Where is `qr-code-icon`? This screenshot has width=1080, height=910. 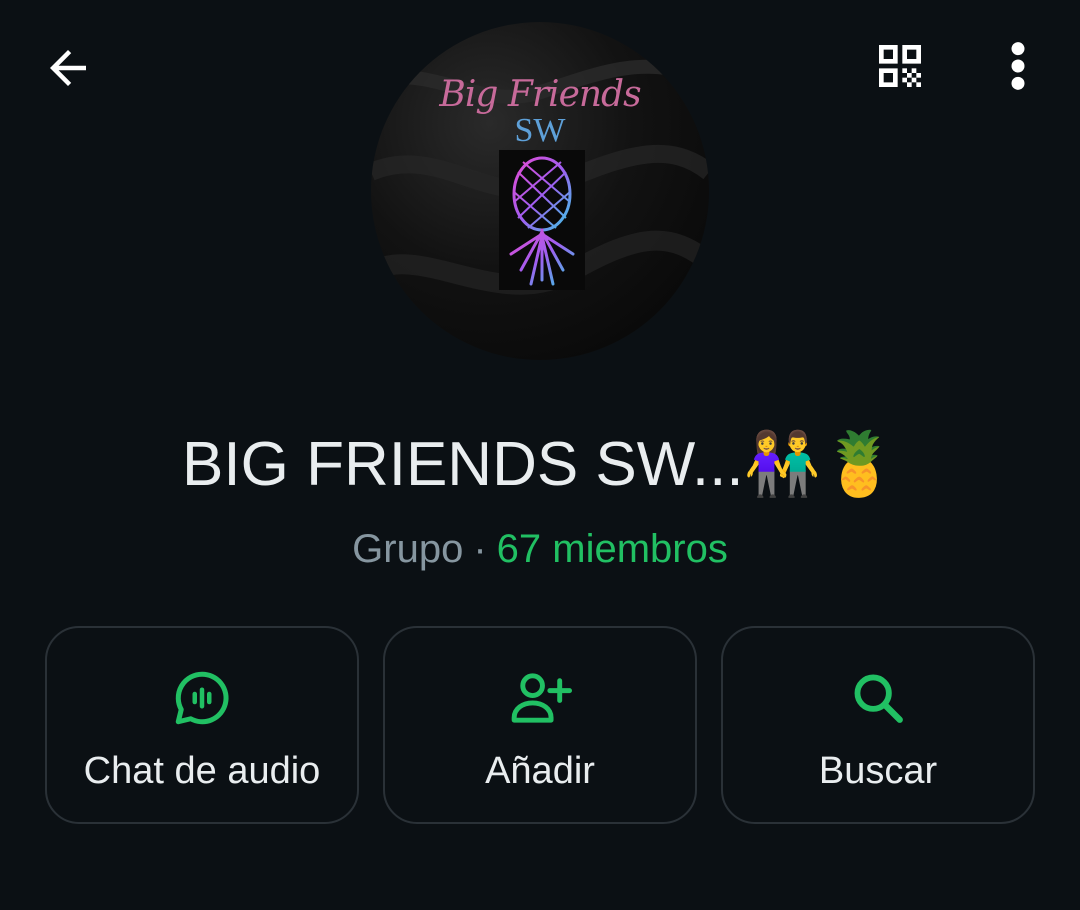 qr-code-icon is located at coordinates (900, 68).